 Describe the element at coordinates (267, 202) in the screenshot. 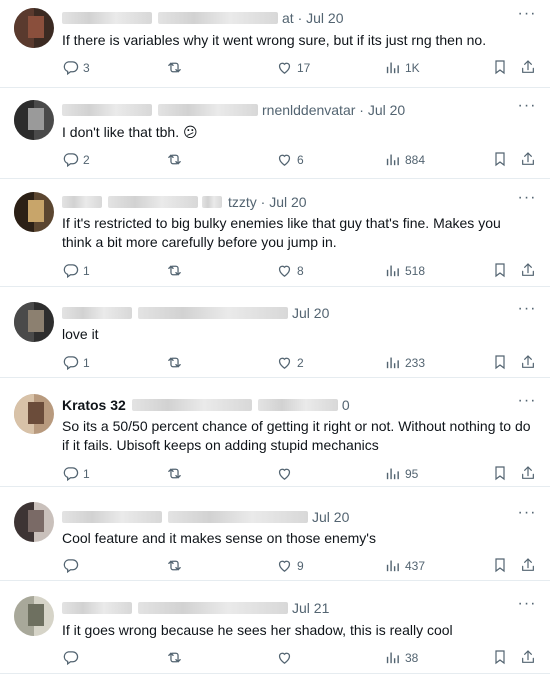

I see `post-date: tzzty · Jul 20` at that location.